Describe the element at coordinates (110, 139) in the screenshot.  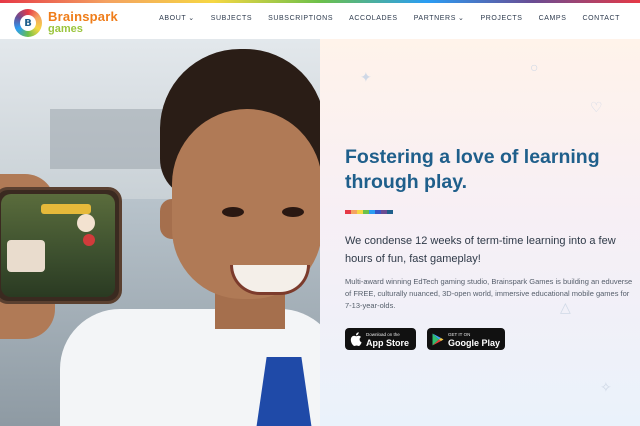
I see `photo-background-shelf` at that location.